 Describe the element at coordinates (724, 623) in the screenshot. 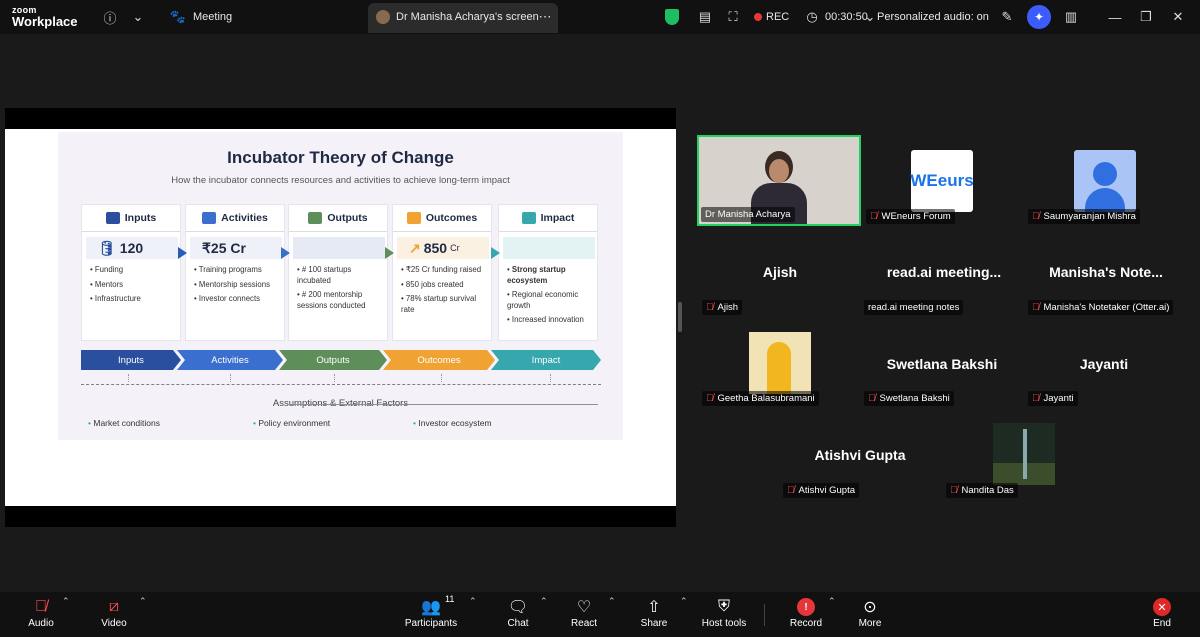

I see `host-tools-label: Host tools` at that location.